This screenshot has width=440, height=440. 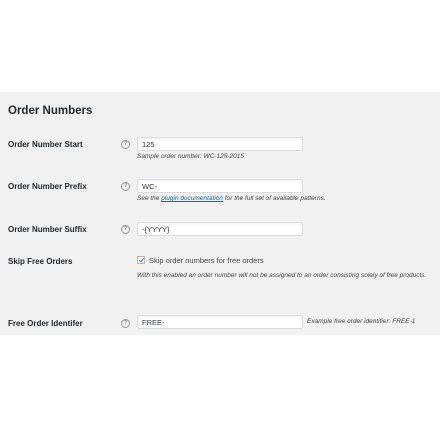 I want to click on skip-free-orders-label: Skip Free Orders, so click(x=40, y=261).